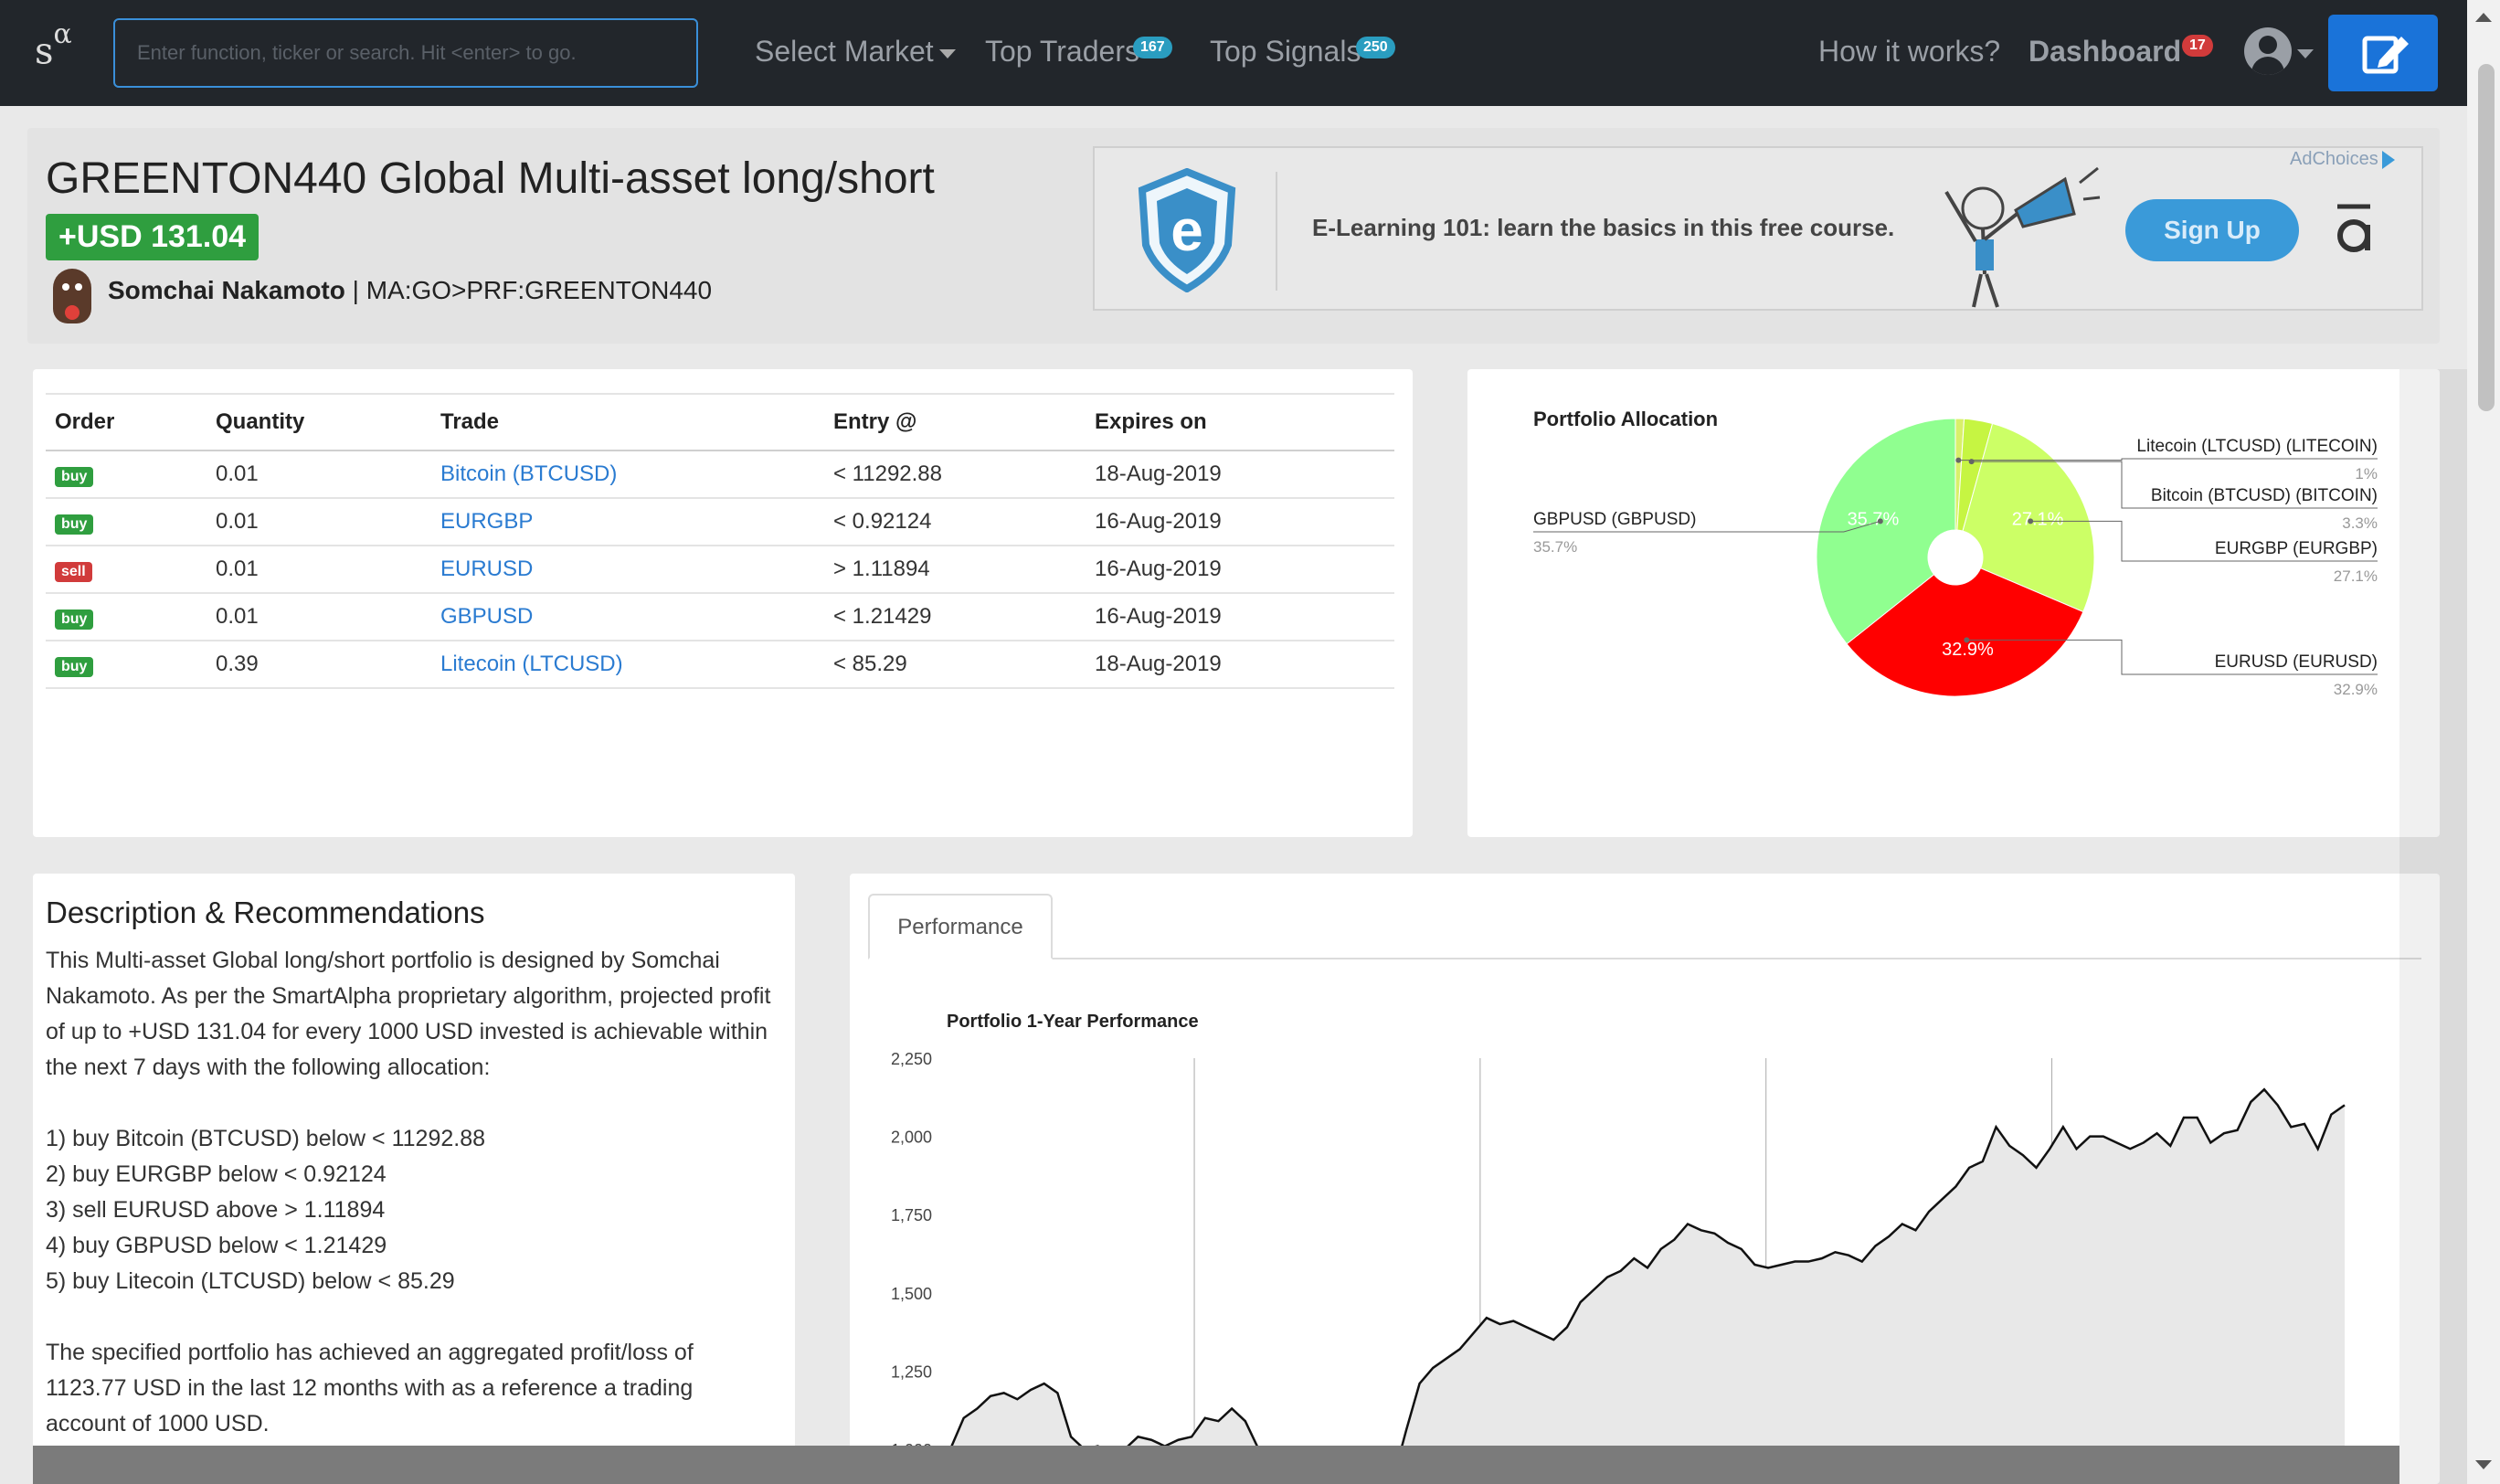  Describe the element at coordinates (2360, 523) in the screenshot. I see `legend-value: 3.3%` at that location.